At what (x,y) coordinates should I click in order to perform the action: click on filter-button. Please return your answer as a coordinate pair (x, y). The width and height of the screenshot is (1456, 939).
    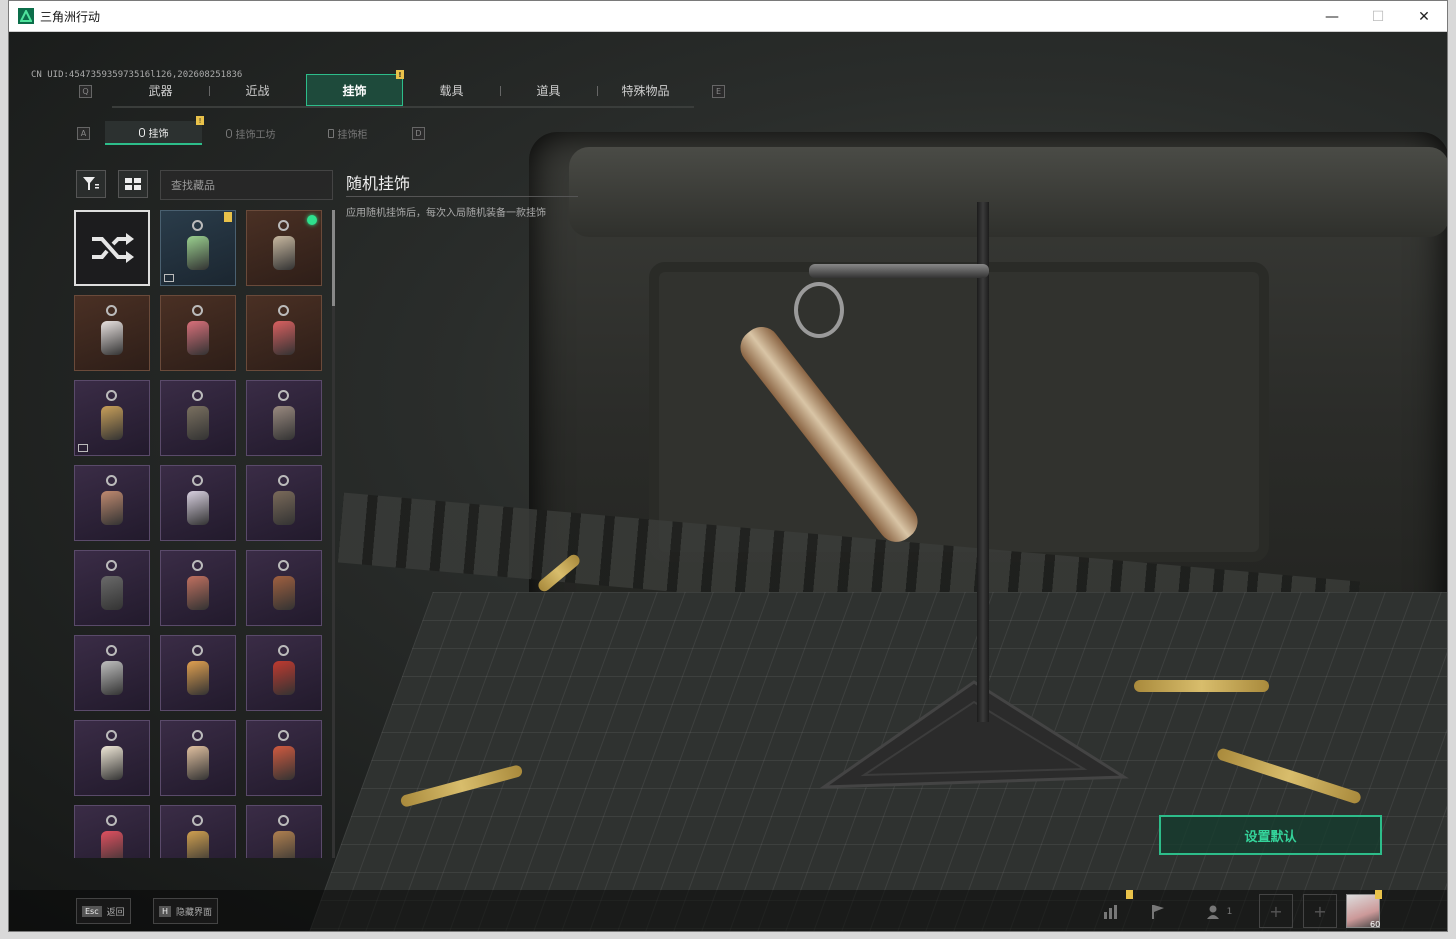
    Looking at the image, I should click on (91, 184).